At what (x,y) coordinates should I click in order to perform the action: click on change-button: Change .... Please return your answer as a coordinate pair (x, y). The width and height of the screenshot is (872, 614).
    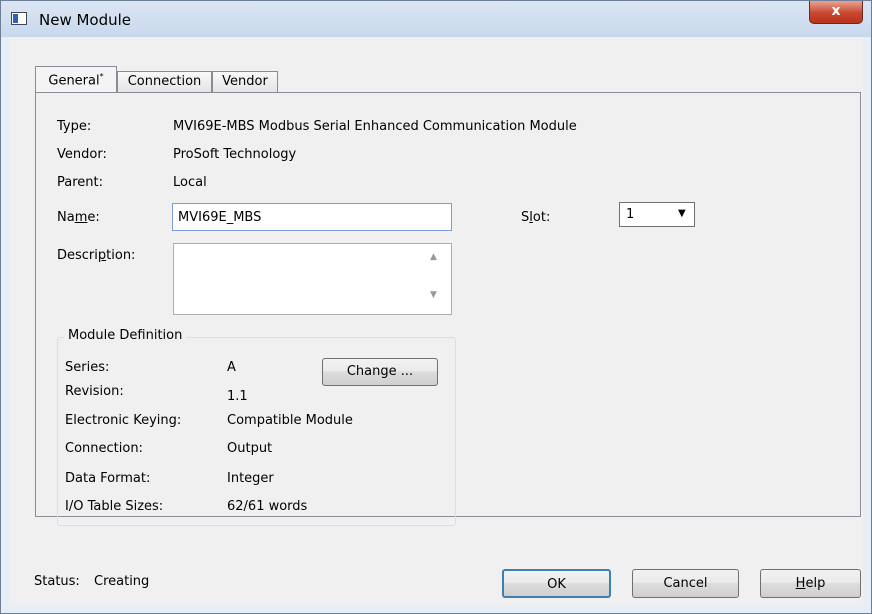
    Looking at the image, I should click on (380, 372).